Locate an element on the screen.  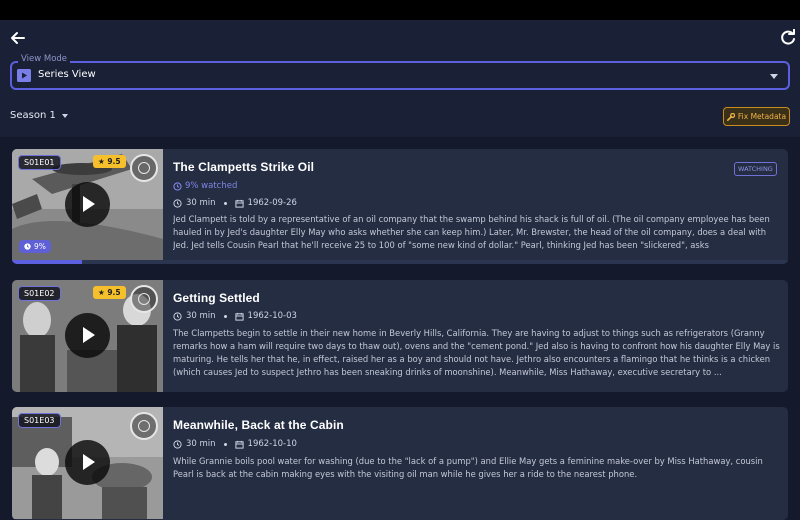
episode-code-badge: S01E03 is located at coordinates (39, 420).